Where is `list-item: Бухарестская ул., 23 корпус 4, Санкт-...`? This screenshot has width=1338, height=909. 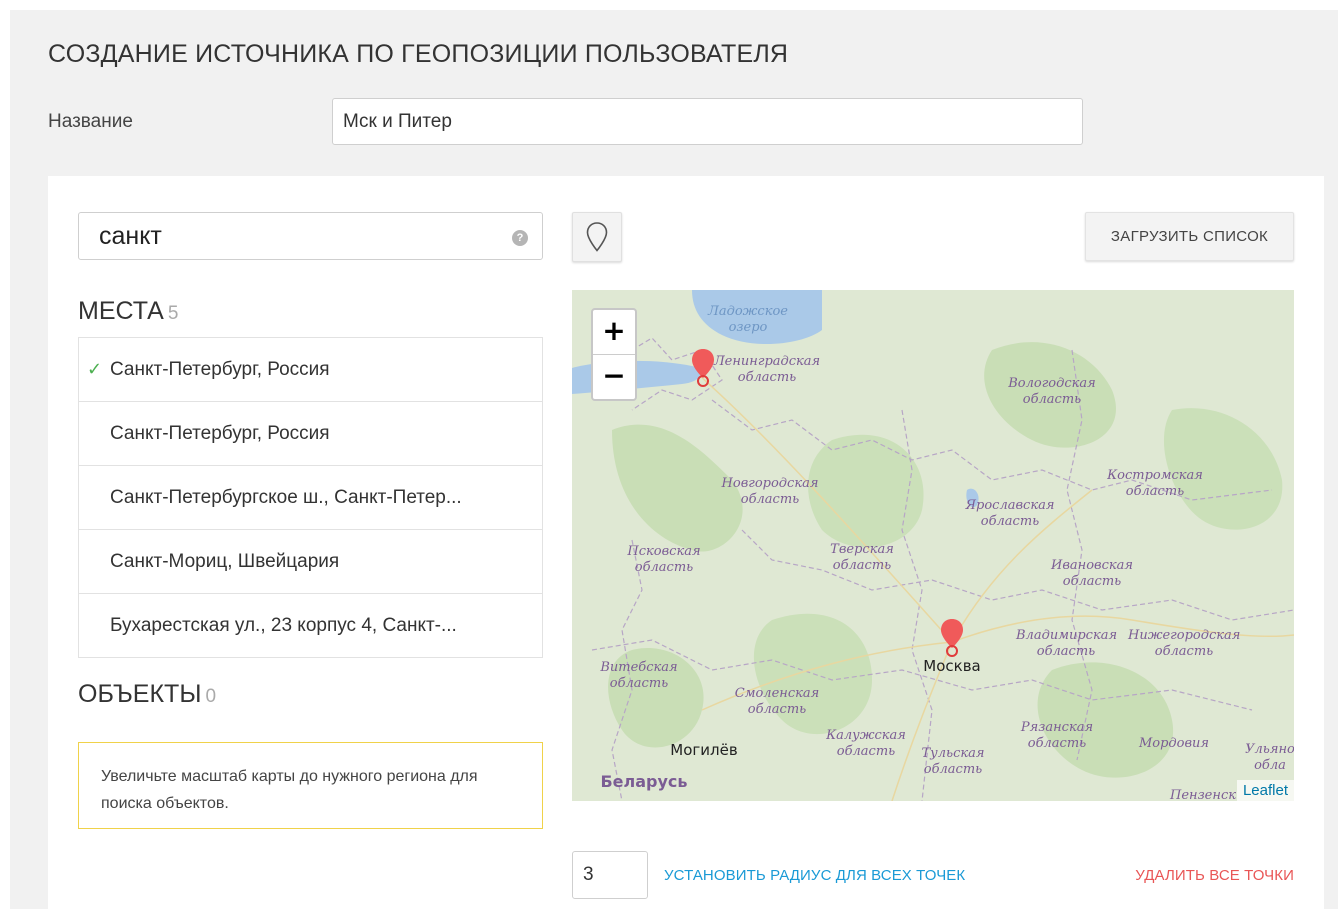 list-item: Бухарестская ул., 23 корпус 4, Санкт-... is located at coordinates (310, 626).